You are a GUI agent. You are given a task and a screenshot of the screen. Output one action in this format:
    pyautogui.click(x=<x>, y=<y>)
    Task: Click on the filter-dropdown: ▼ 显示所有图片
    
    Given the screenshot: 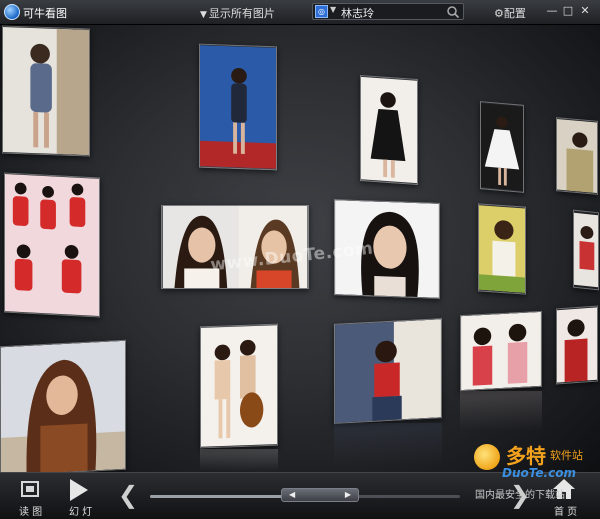 What is the action you would take?
    pyautogui.click(x=237, y=13)
    